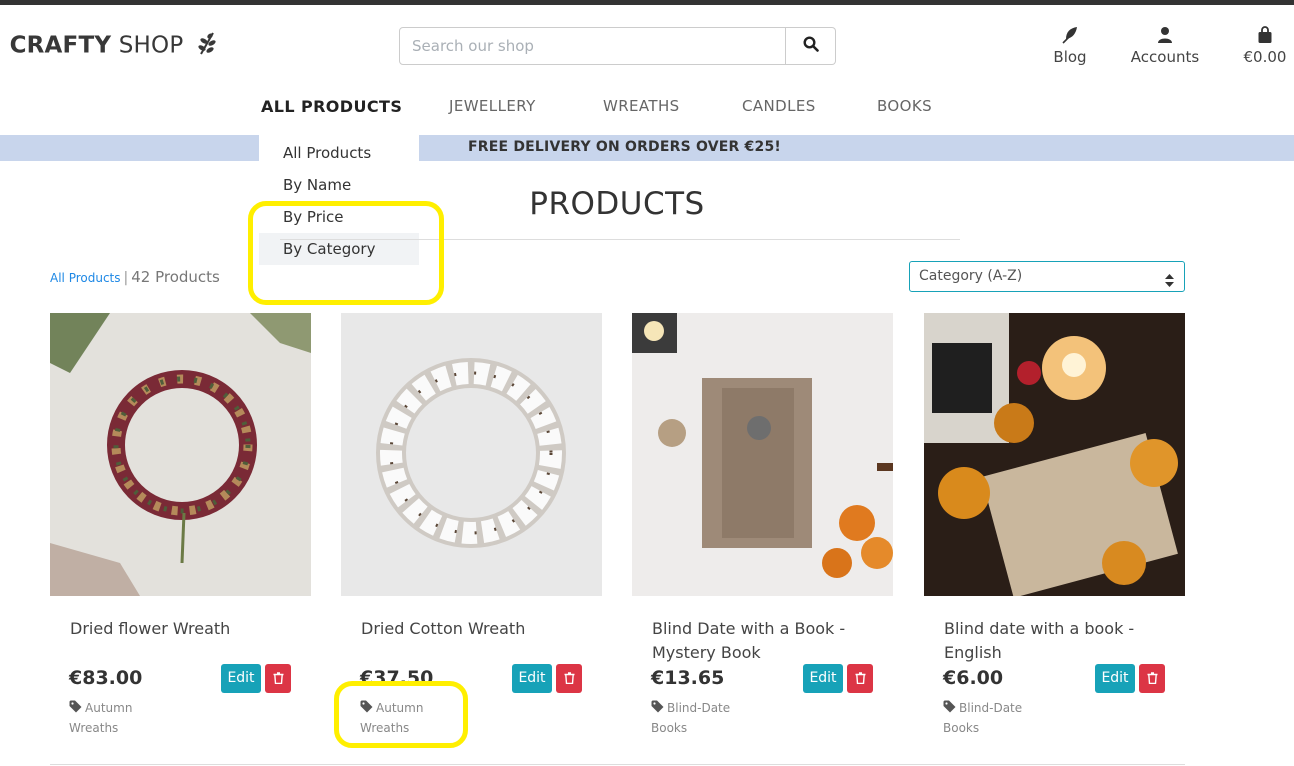 Image resolution: width=1294 pixels, height=766 pixels. What do you see at coordinates (647, 2) in the screenshot?
I see `top-border` at bounding box center [647, 2].